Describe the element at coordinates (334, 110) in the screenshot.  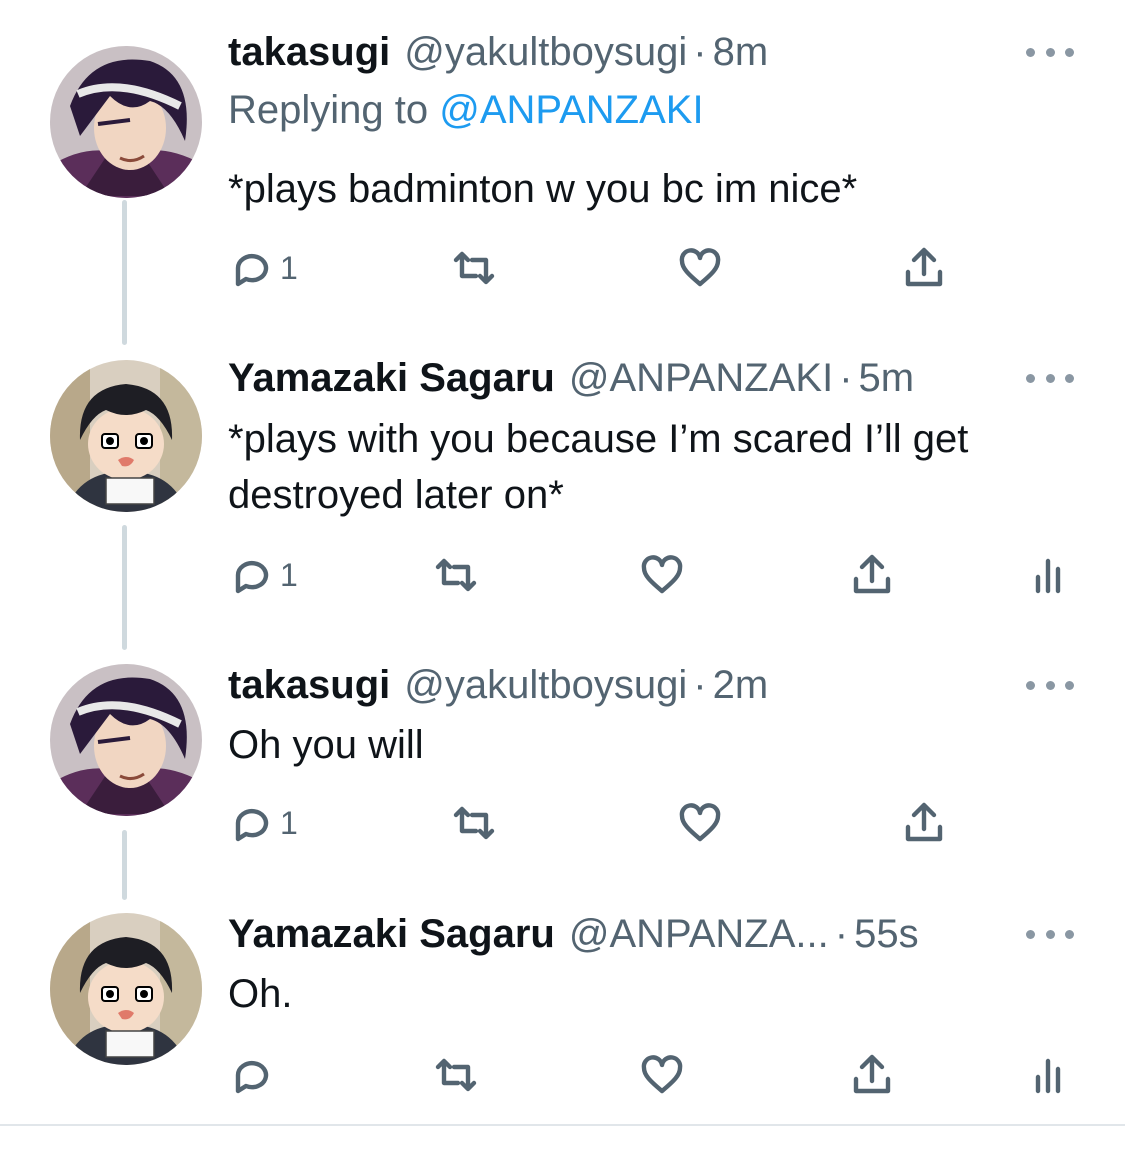
I see `replying-to-label: Replying to` at that location.